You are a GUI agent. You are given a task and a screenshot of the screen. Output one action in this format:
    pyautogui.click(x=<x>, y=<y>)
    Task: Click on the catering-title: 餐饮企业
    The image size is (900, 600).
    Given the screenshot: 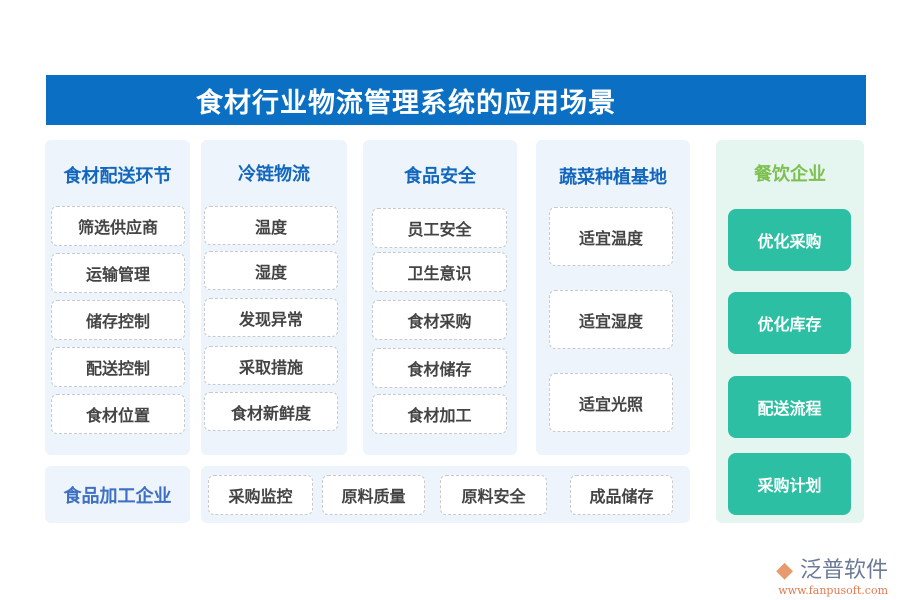 What is the action you would take?
    pyautogui.click(x=790, y=174)
    